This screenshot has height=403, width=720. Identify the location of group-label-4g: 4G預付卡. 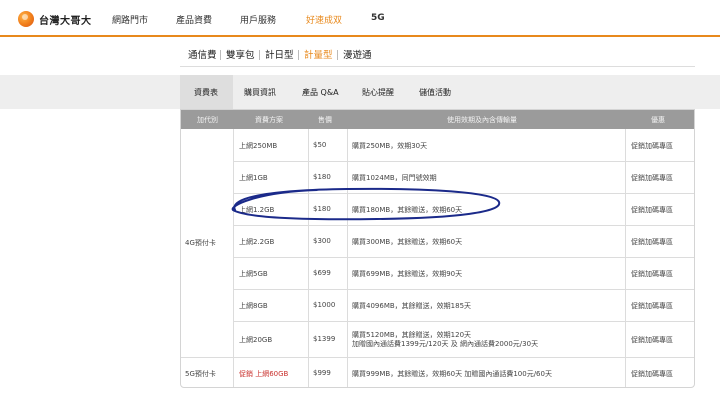
(200, 243).